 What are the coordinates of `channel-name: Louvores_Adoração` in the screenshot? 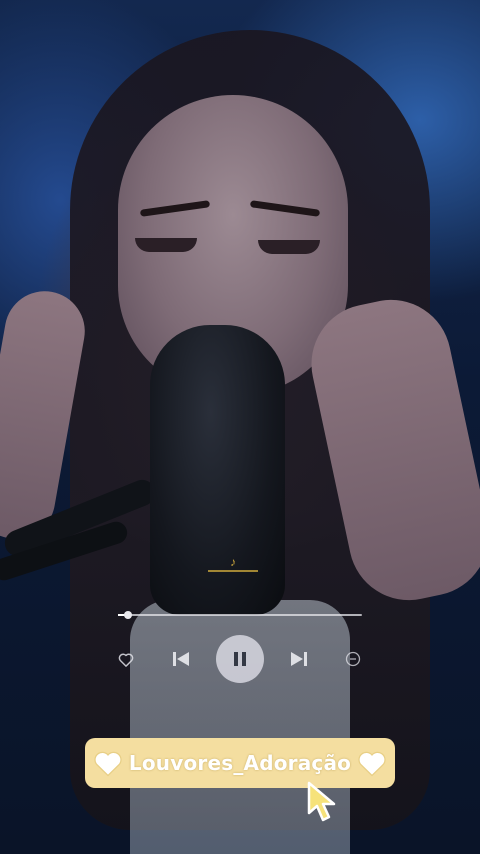 It's located at (240, 763).